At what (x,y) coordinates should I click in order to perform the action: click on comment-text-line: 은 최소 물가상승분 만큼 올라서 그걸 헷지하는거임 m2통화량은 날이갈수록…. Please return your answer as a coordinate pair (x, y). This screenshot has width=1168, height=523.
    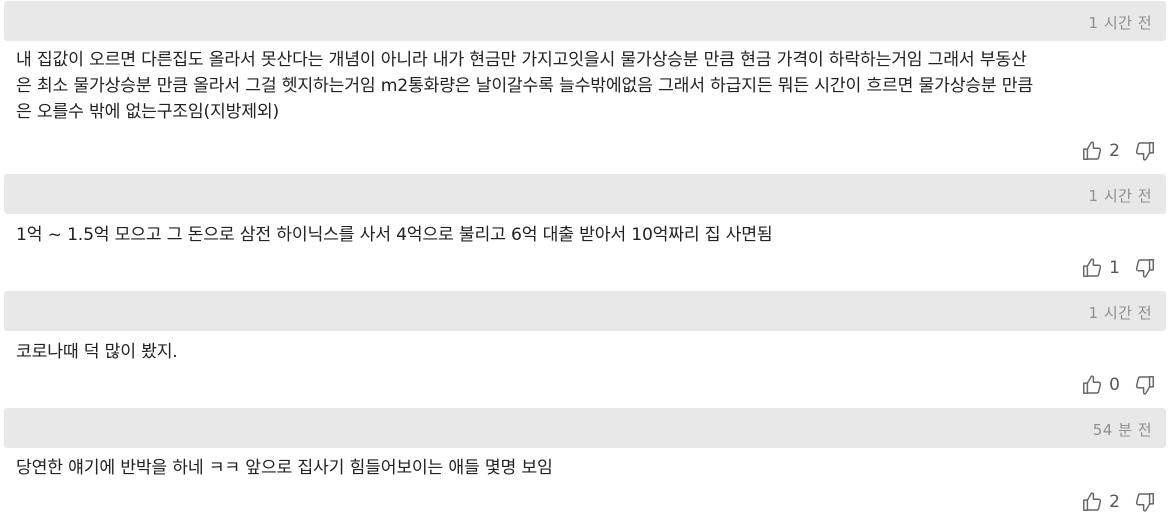
    Looking at the image, I should click on (525, 86).